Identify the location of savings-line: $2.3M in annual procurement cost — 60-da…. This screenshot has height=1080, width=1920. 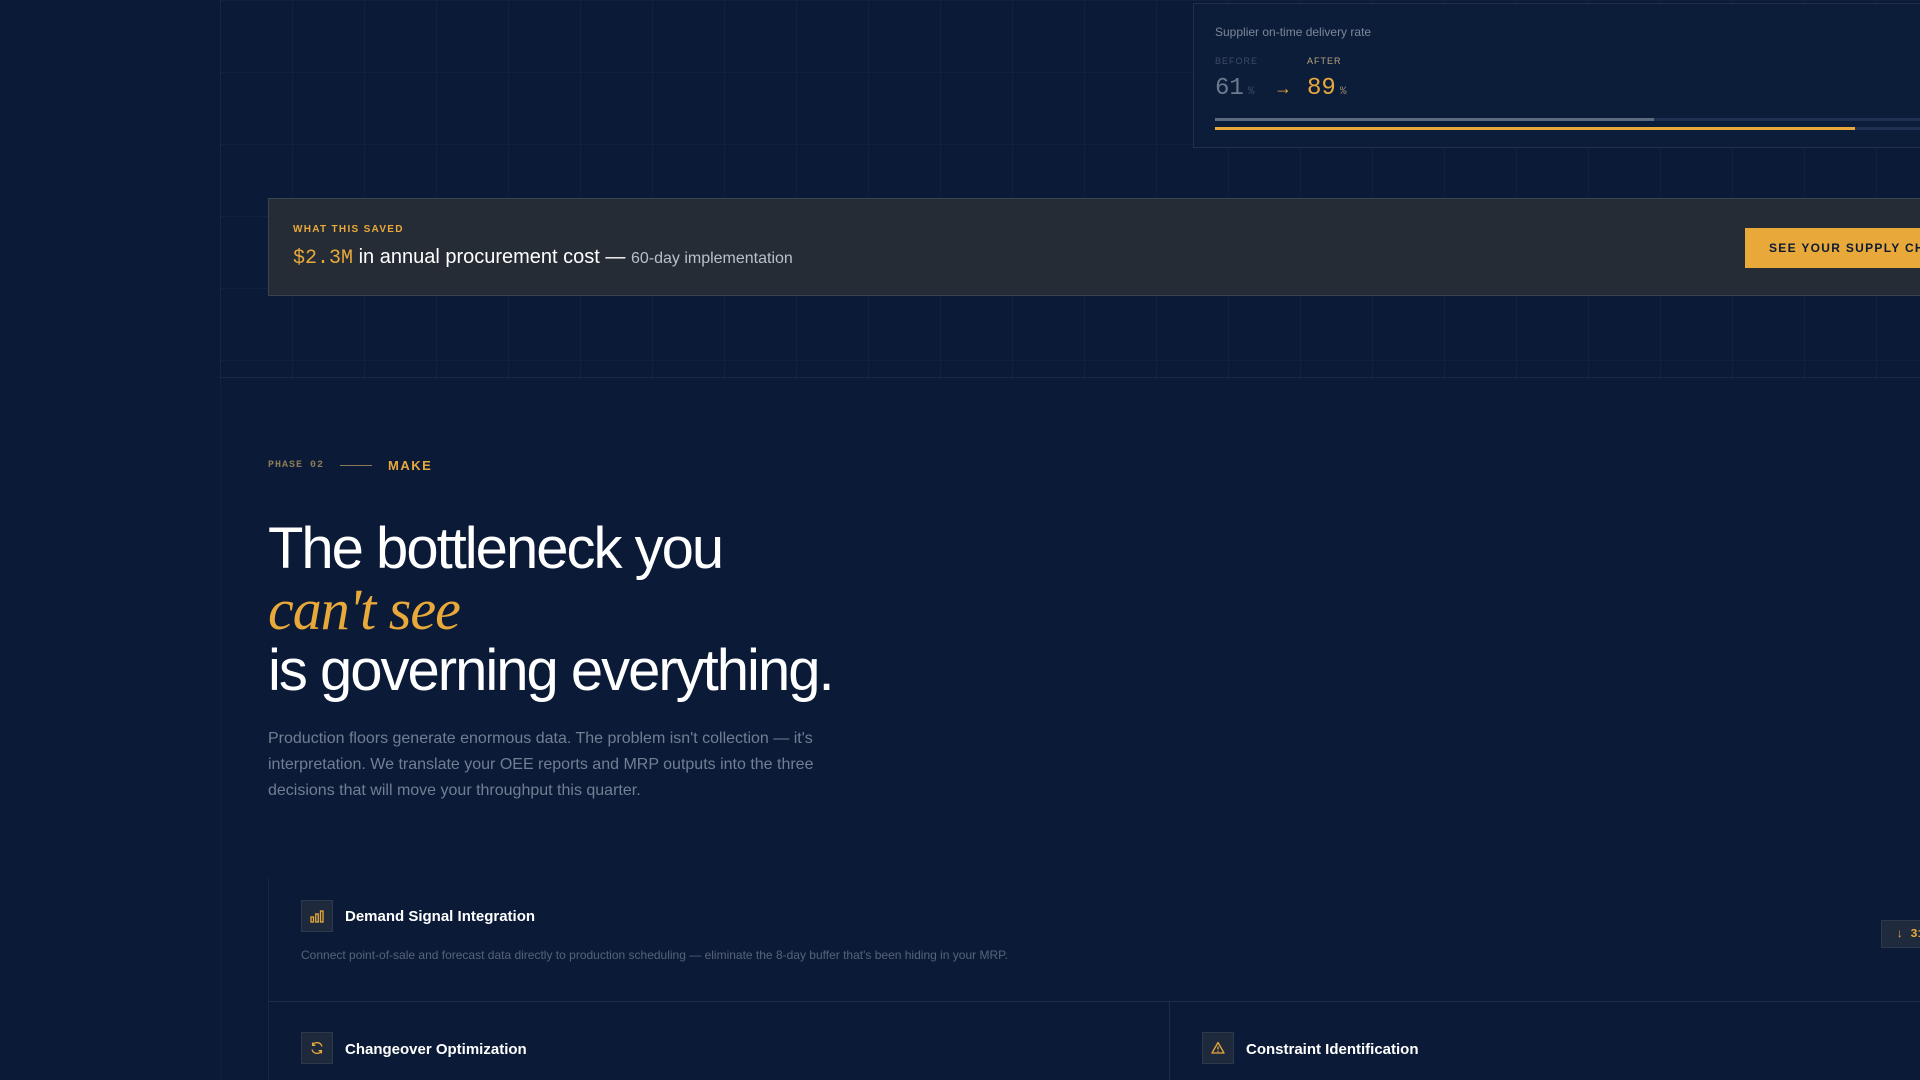
(543, 258).